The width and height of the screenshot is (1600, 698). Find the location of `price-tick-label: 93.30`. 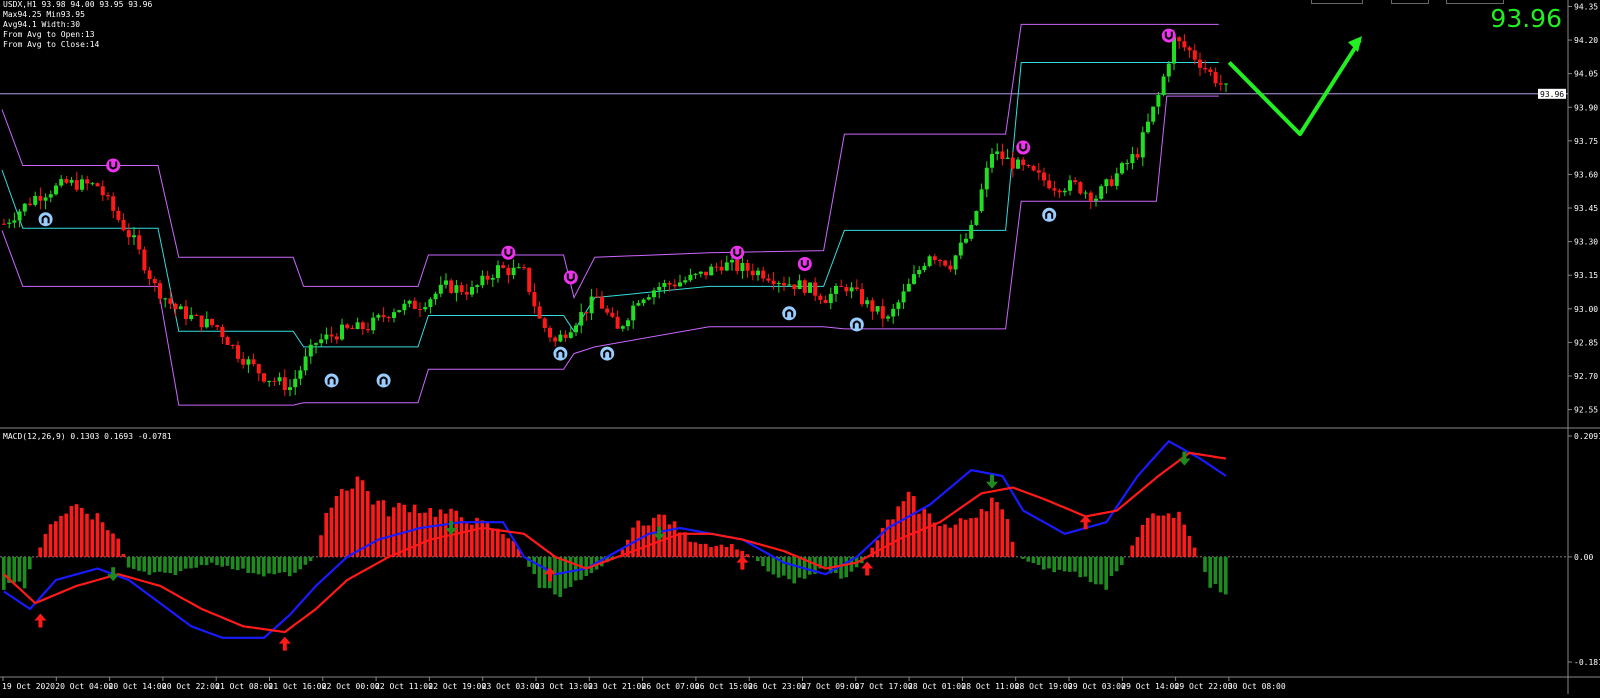

price-tick-label: 93.30 is located at coordinates (1586, 242).